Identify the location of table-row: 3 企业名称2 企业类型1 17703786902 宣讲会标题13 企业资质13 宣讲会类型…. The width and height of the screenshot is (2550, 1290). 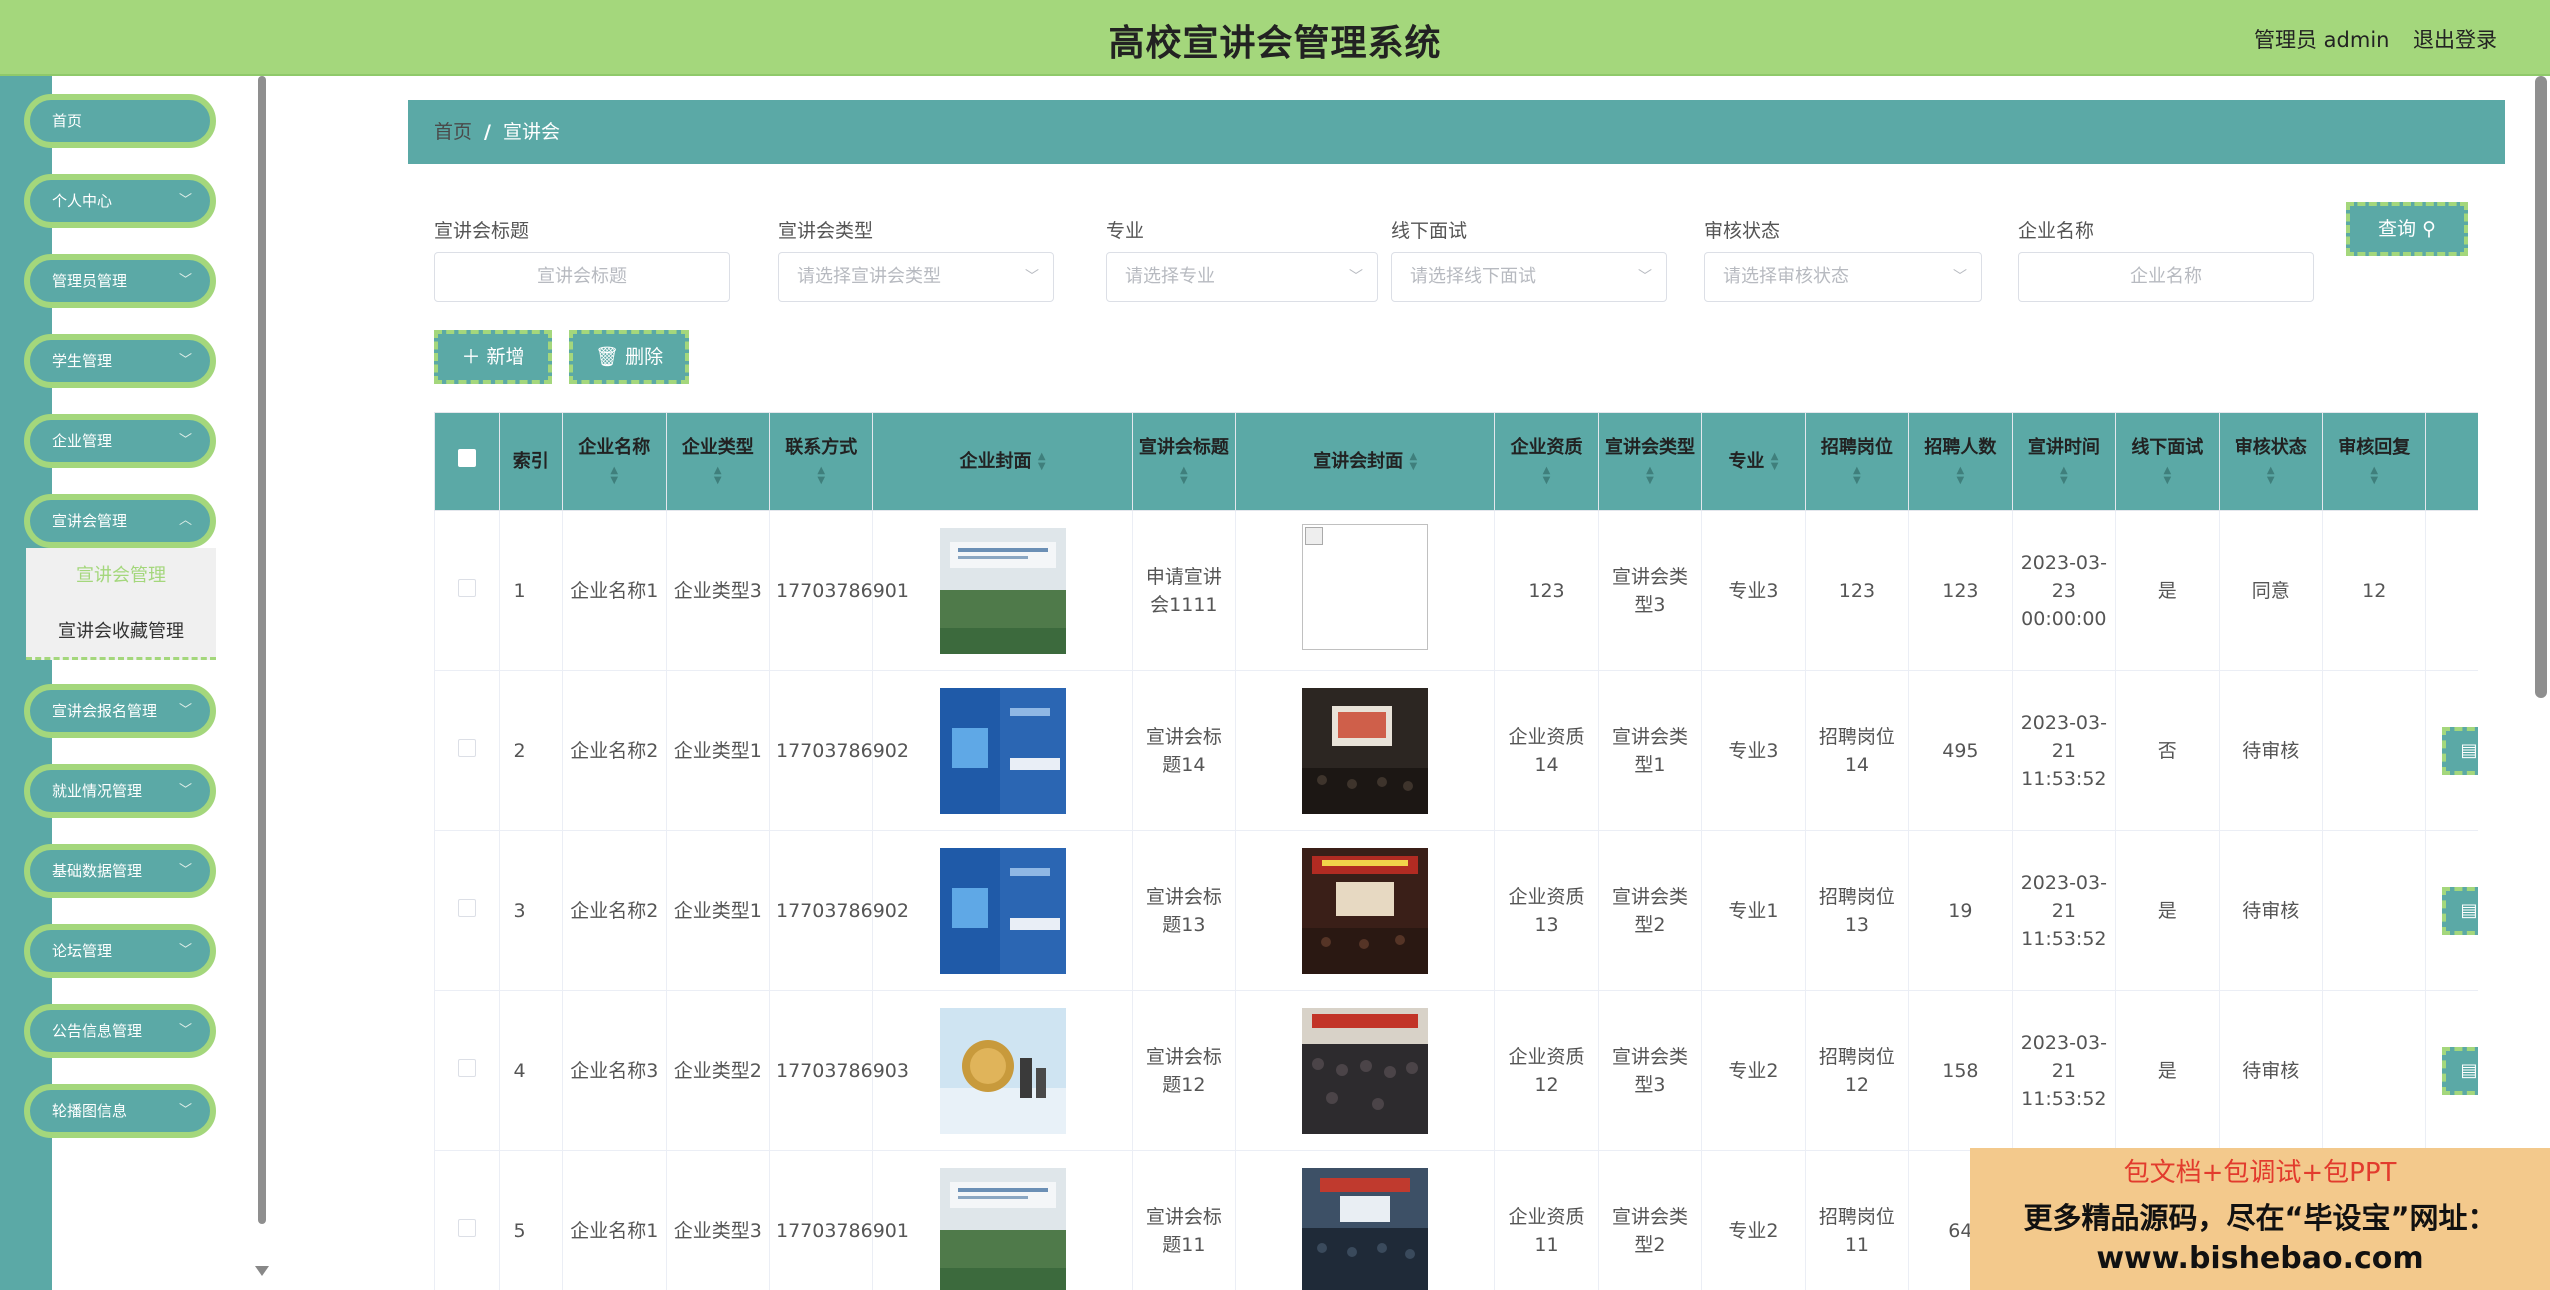
(1456, 910).